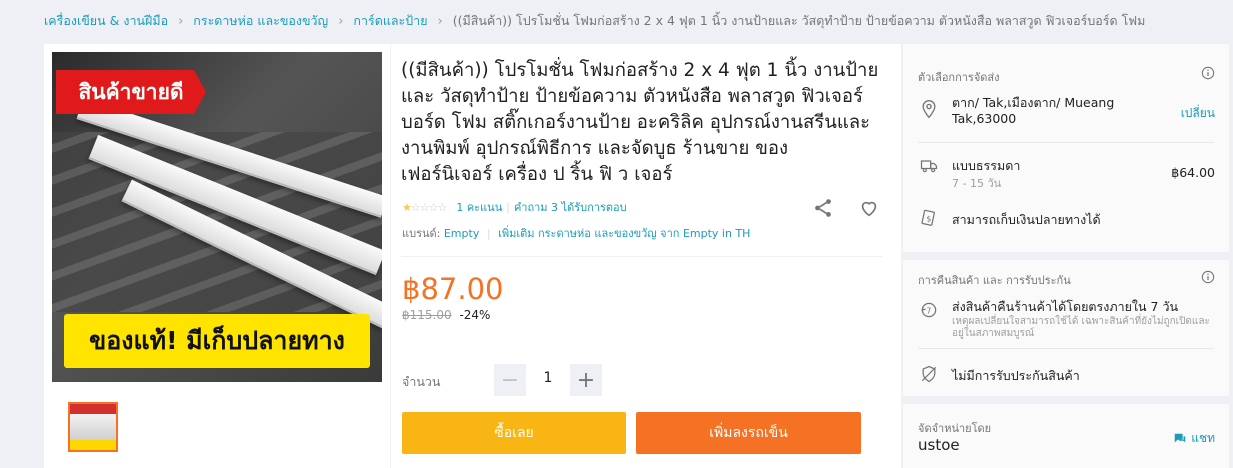 The image size is (1233, 468). I want to click on returns-section-label: การคืนสินค้า และ การรับประกัน, so click(994, 280).